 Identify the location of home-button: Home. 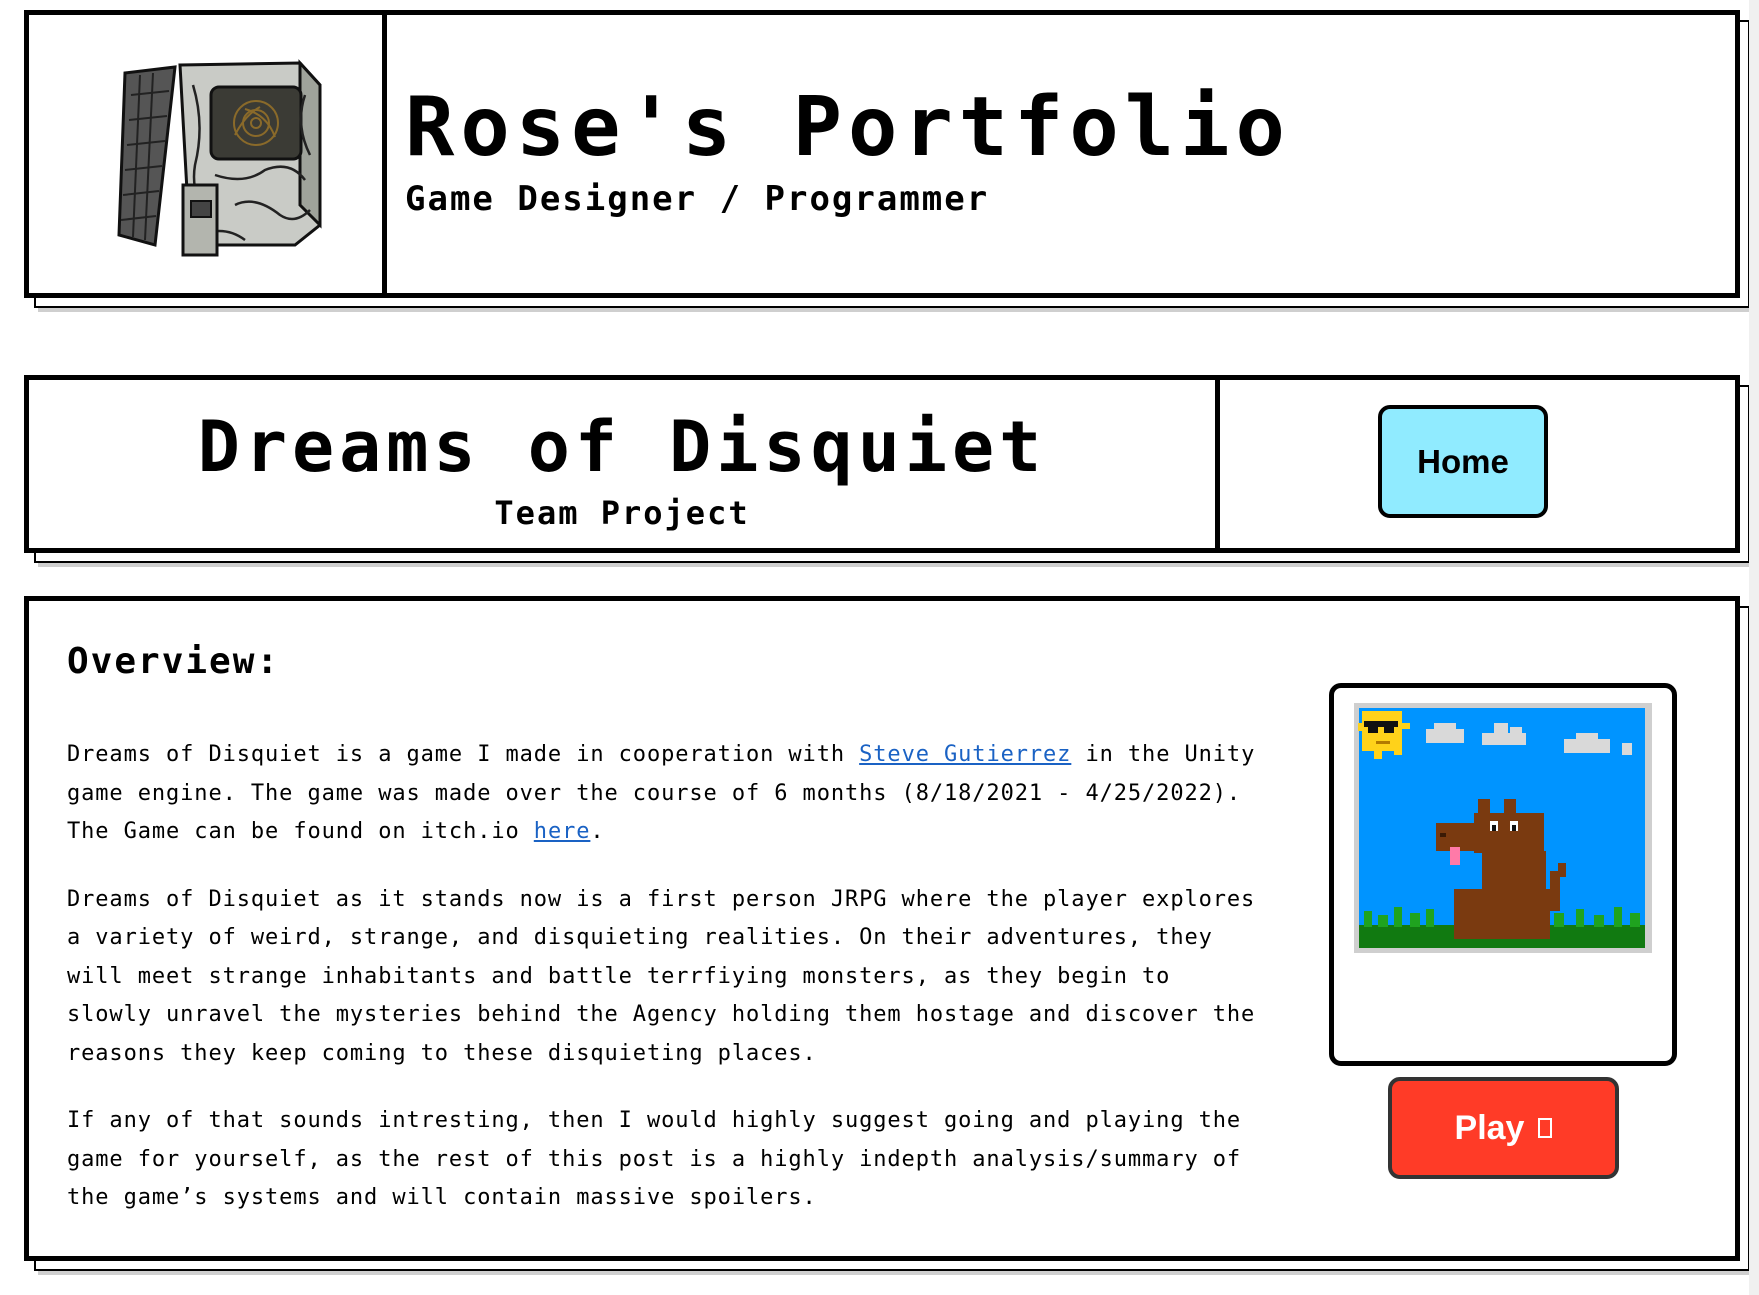
(1463, 461).